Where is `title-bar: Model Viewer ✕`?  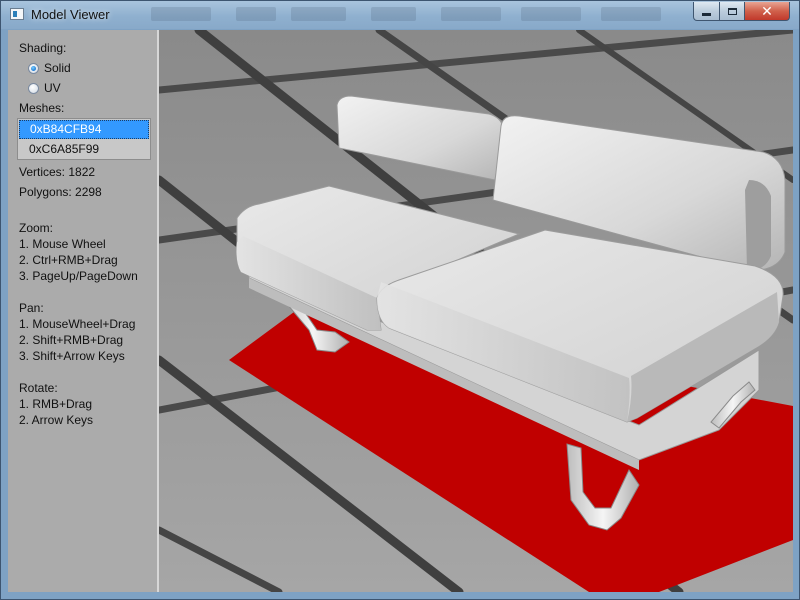
title-bar: Model Viewer ✕ is located at coordinates (400, 15).